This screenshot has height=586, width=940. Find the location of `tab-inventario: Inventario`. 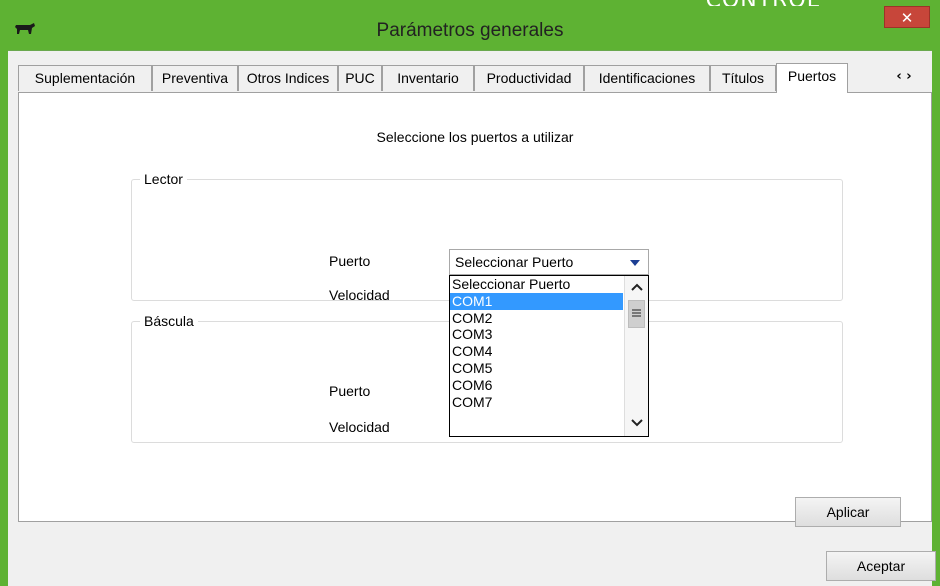

tab-inventario: Inventario is located at coordinates (428, 78).